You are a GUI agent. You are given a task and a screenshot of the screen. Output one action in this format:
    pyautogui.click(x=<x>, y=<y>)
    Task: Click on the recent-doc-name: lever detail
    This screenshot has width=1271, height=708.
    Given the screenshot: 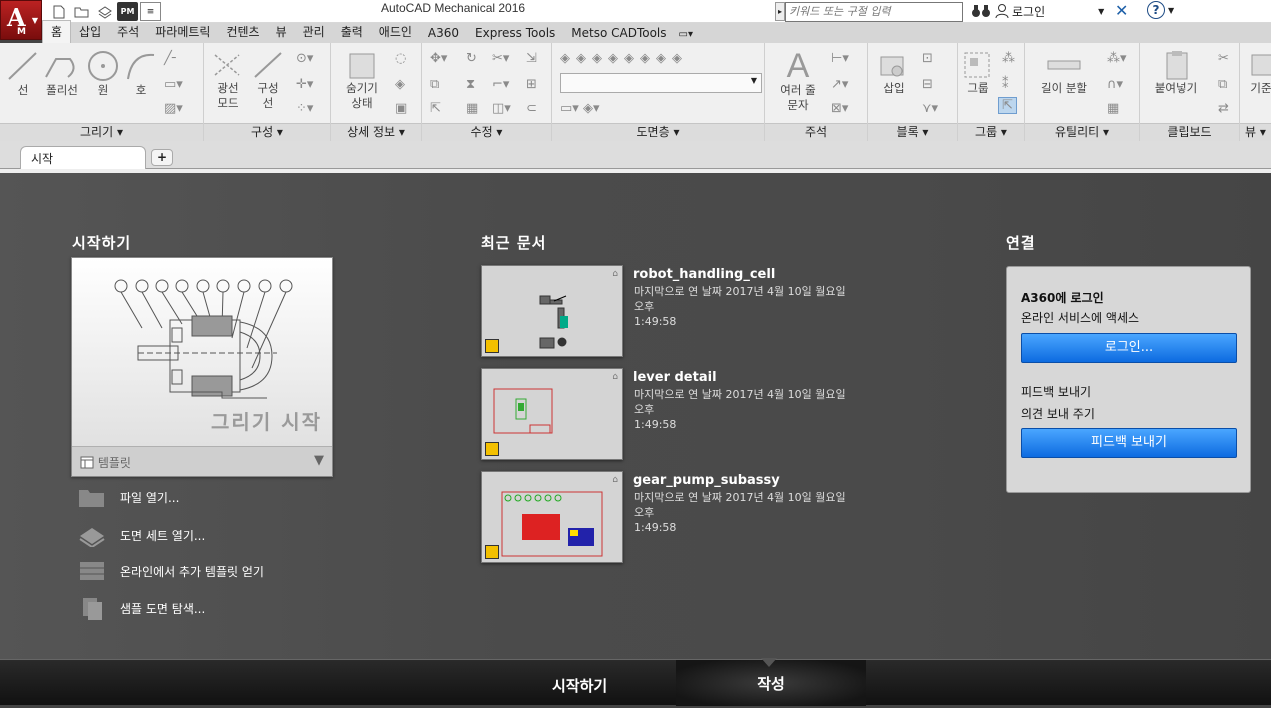 What is the action you would take?
    pyautogui.click(x=675, y=377)
    